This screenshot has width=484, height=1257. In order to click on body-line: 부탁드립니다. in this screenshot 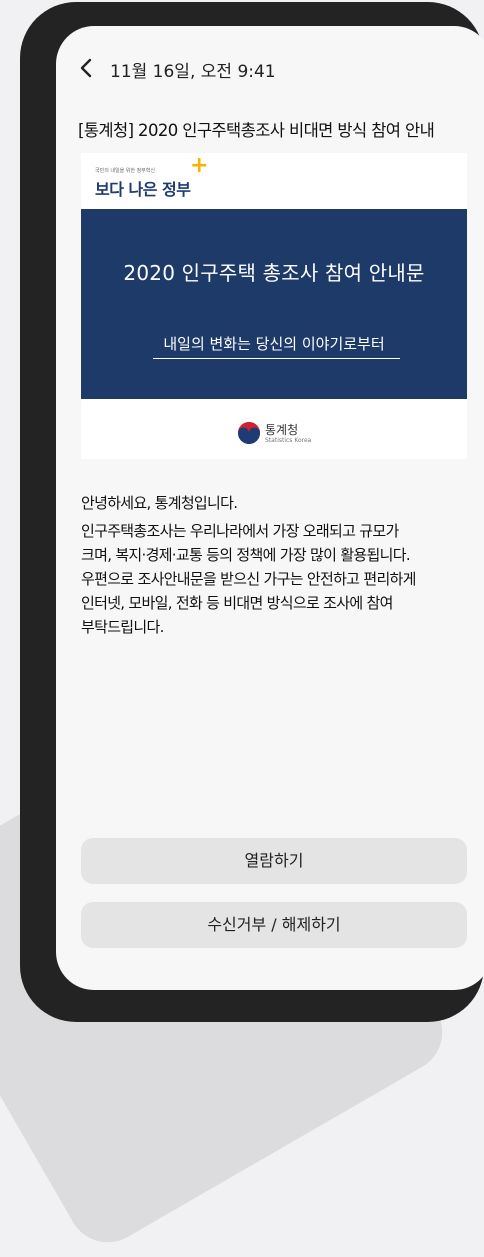, I will do `click(122, 627)`.